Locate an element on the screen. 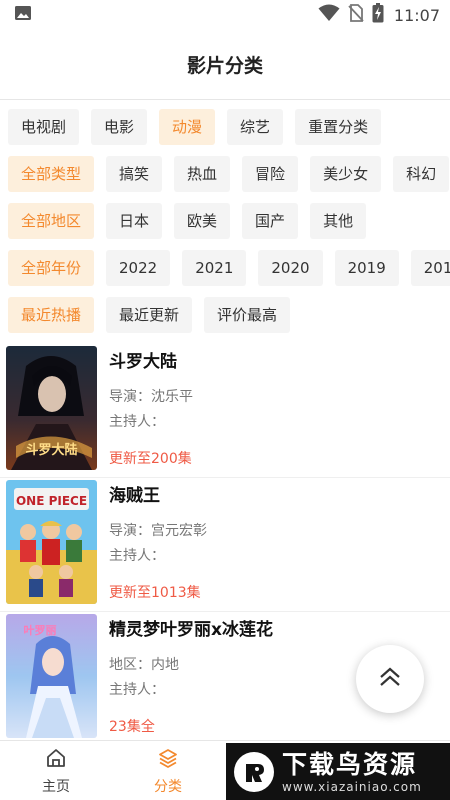 This screenshot has height=800, width=450. no-sim-icon is located at coordinates (356, 15).